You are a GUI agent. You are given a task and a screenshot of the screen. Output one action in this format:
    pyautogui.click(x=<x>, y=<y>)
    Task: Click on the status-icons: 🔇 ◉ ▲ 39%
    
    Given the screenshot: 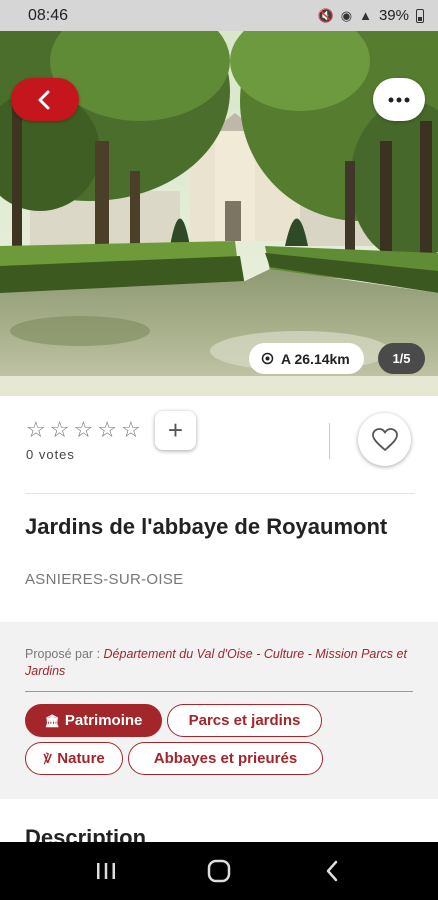 What is the action you would take?
    pyautogui.click(x=371, y=15)
    